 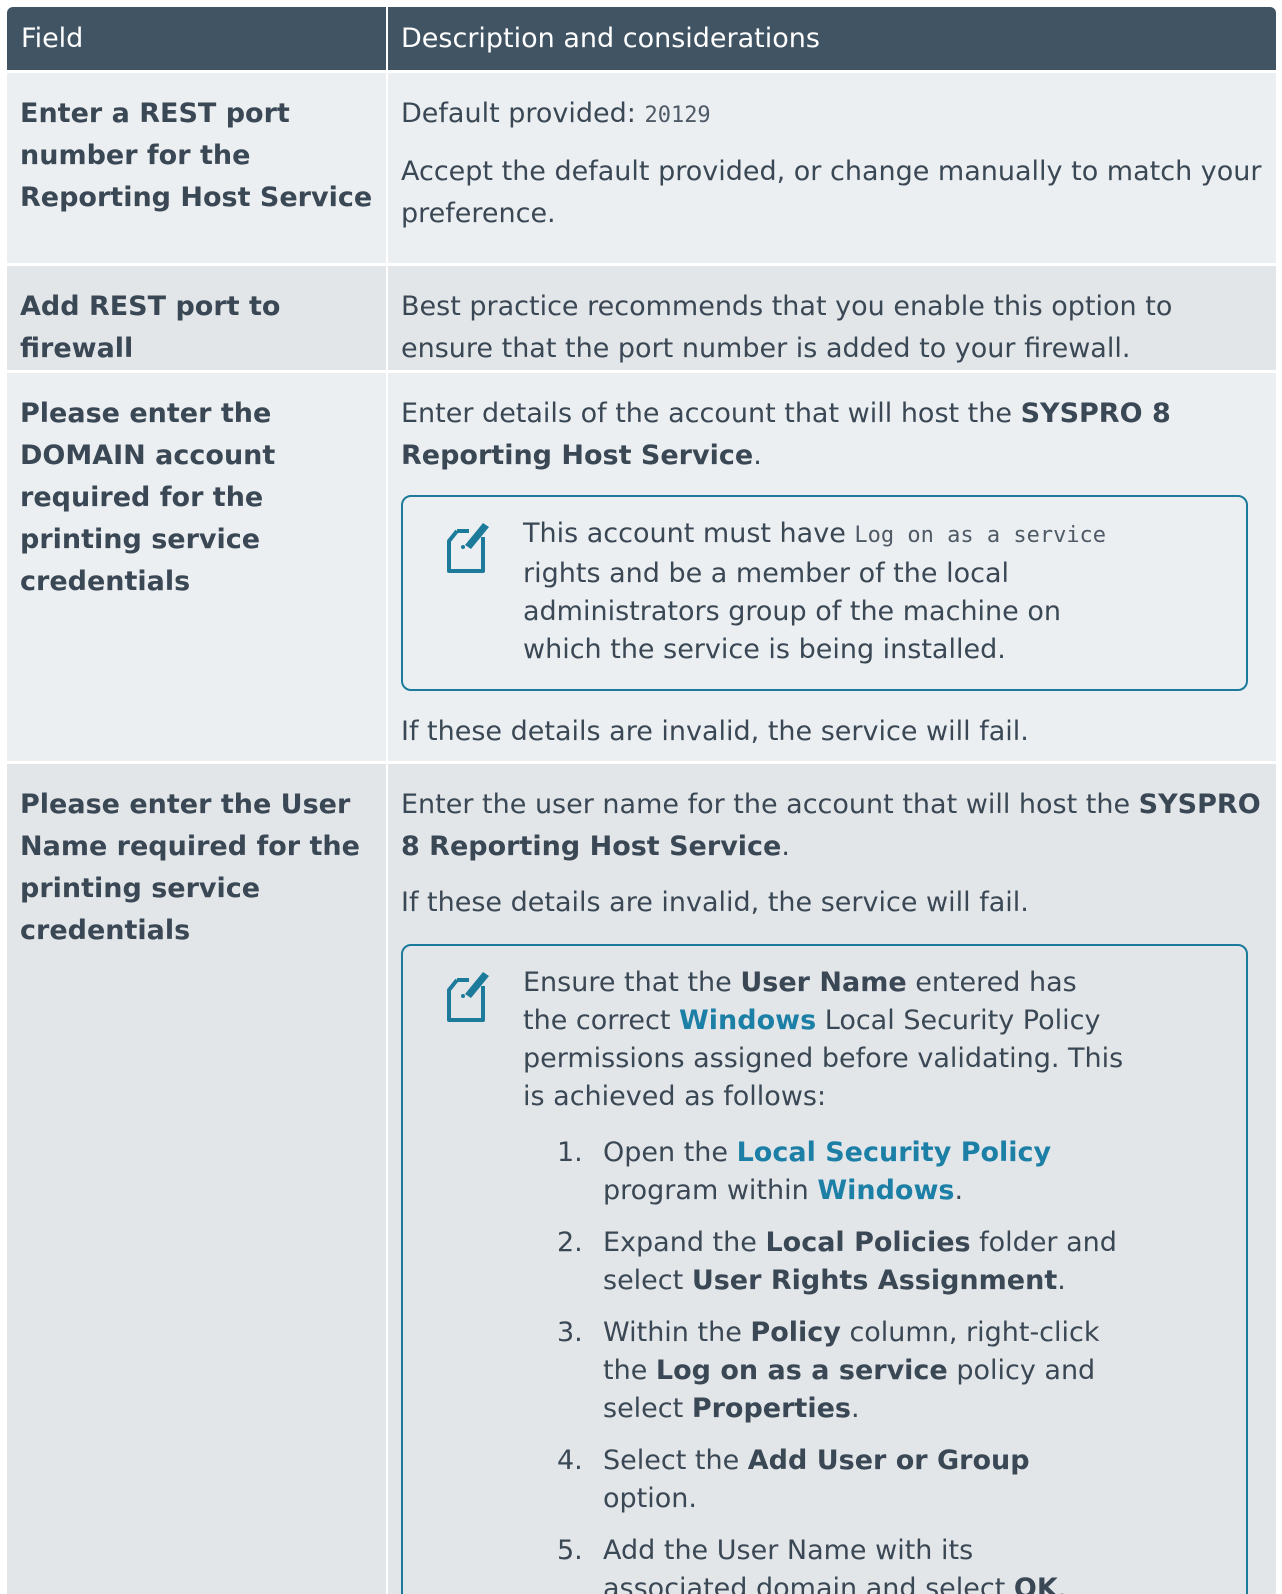 What do you see at coordinates (689, 533) in the screenshot?
I see `note-text: This account must have` at bounding box center [689, 533].